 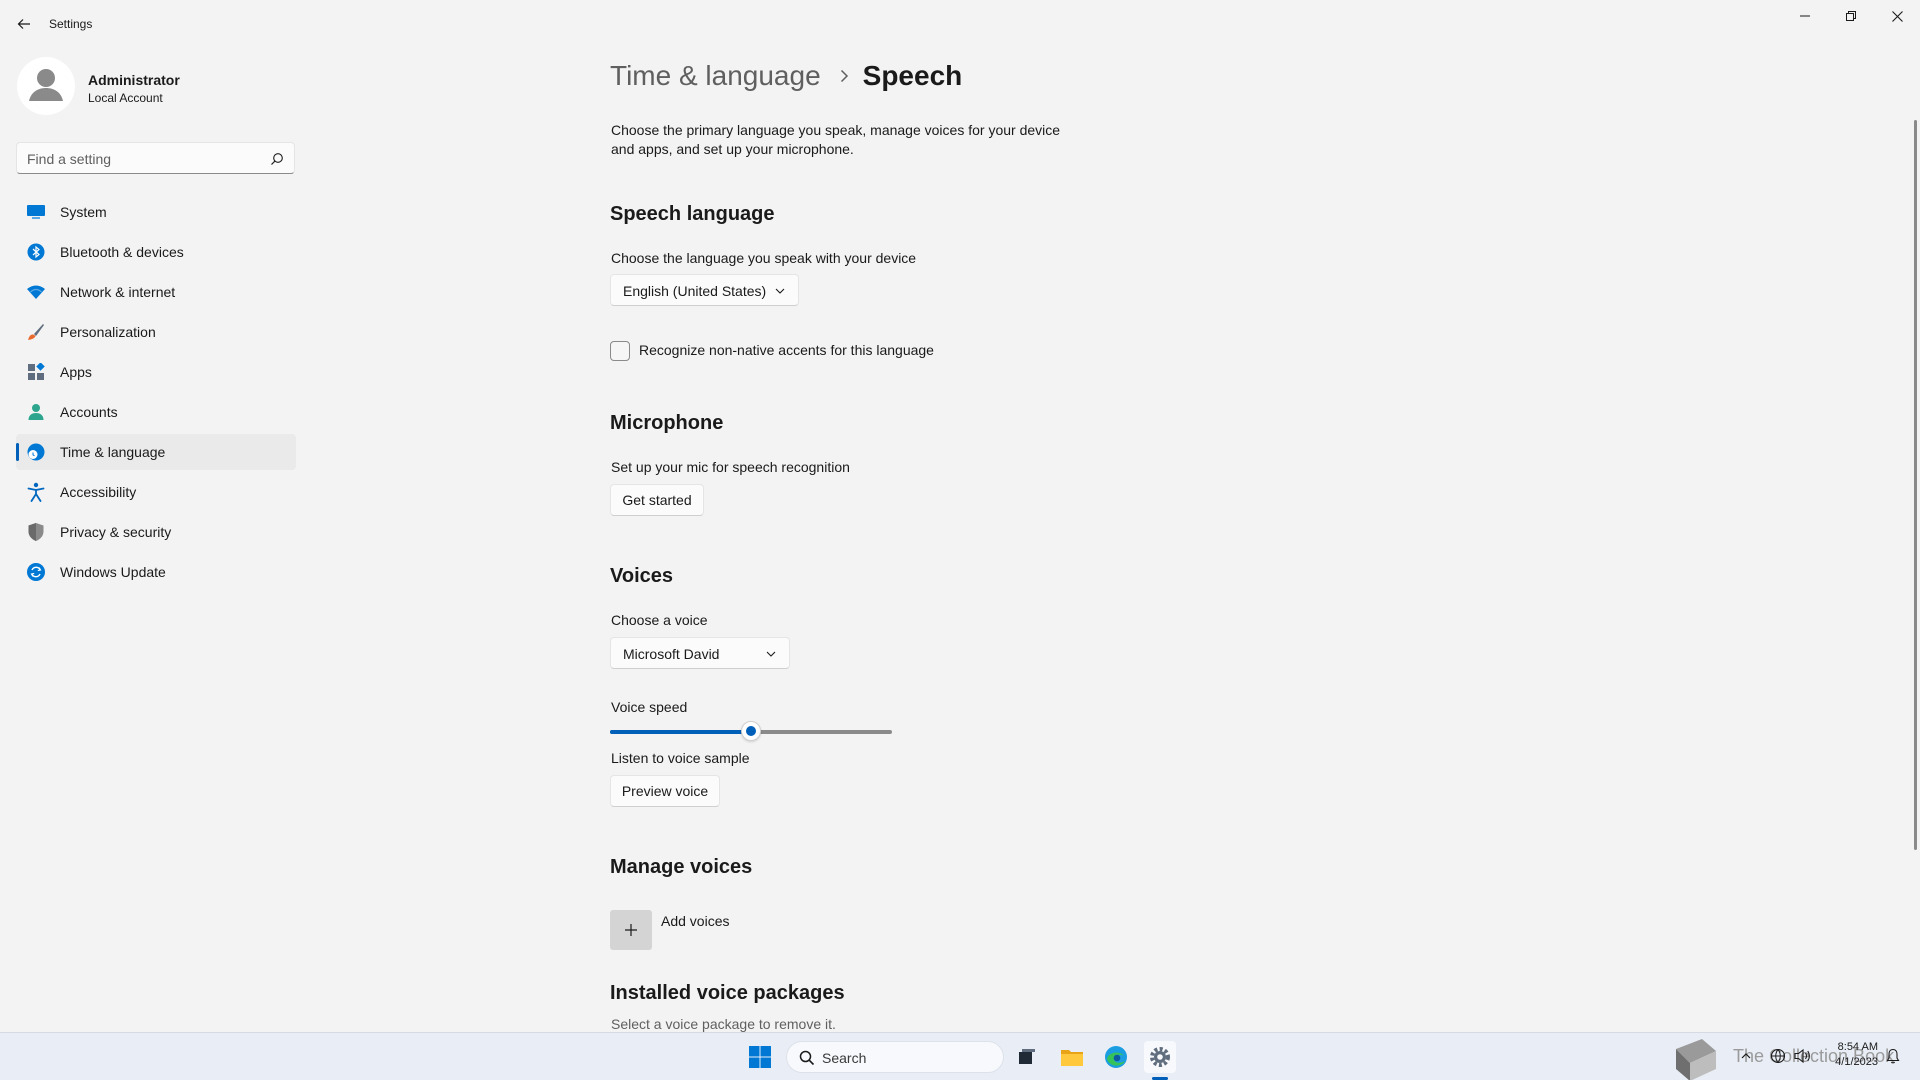 I want to click on settings-taskbar-button, so click(x=1160, y=1057).